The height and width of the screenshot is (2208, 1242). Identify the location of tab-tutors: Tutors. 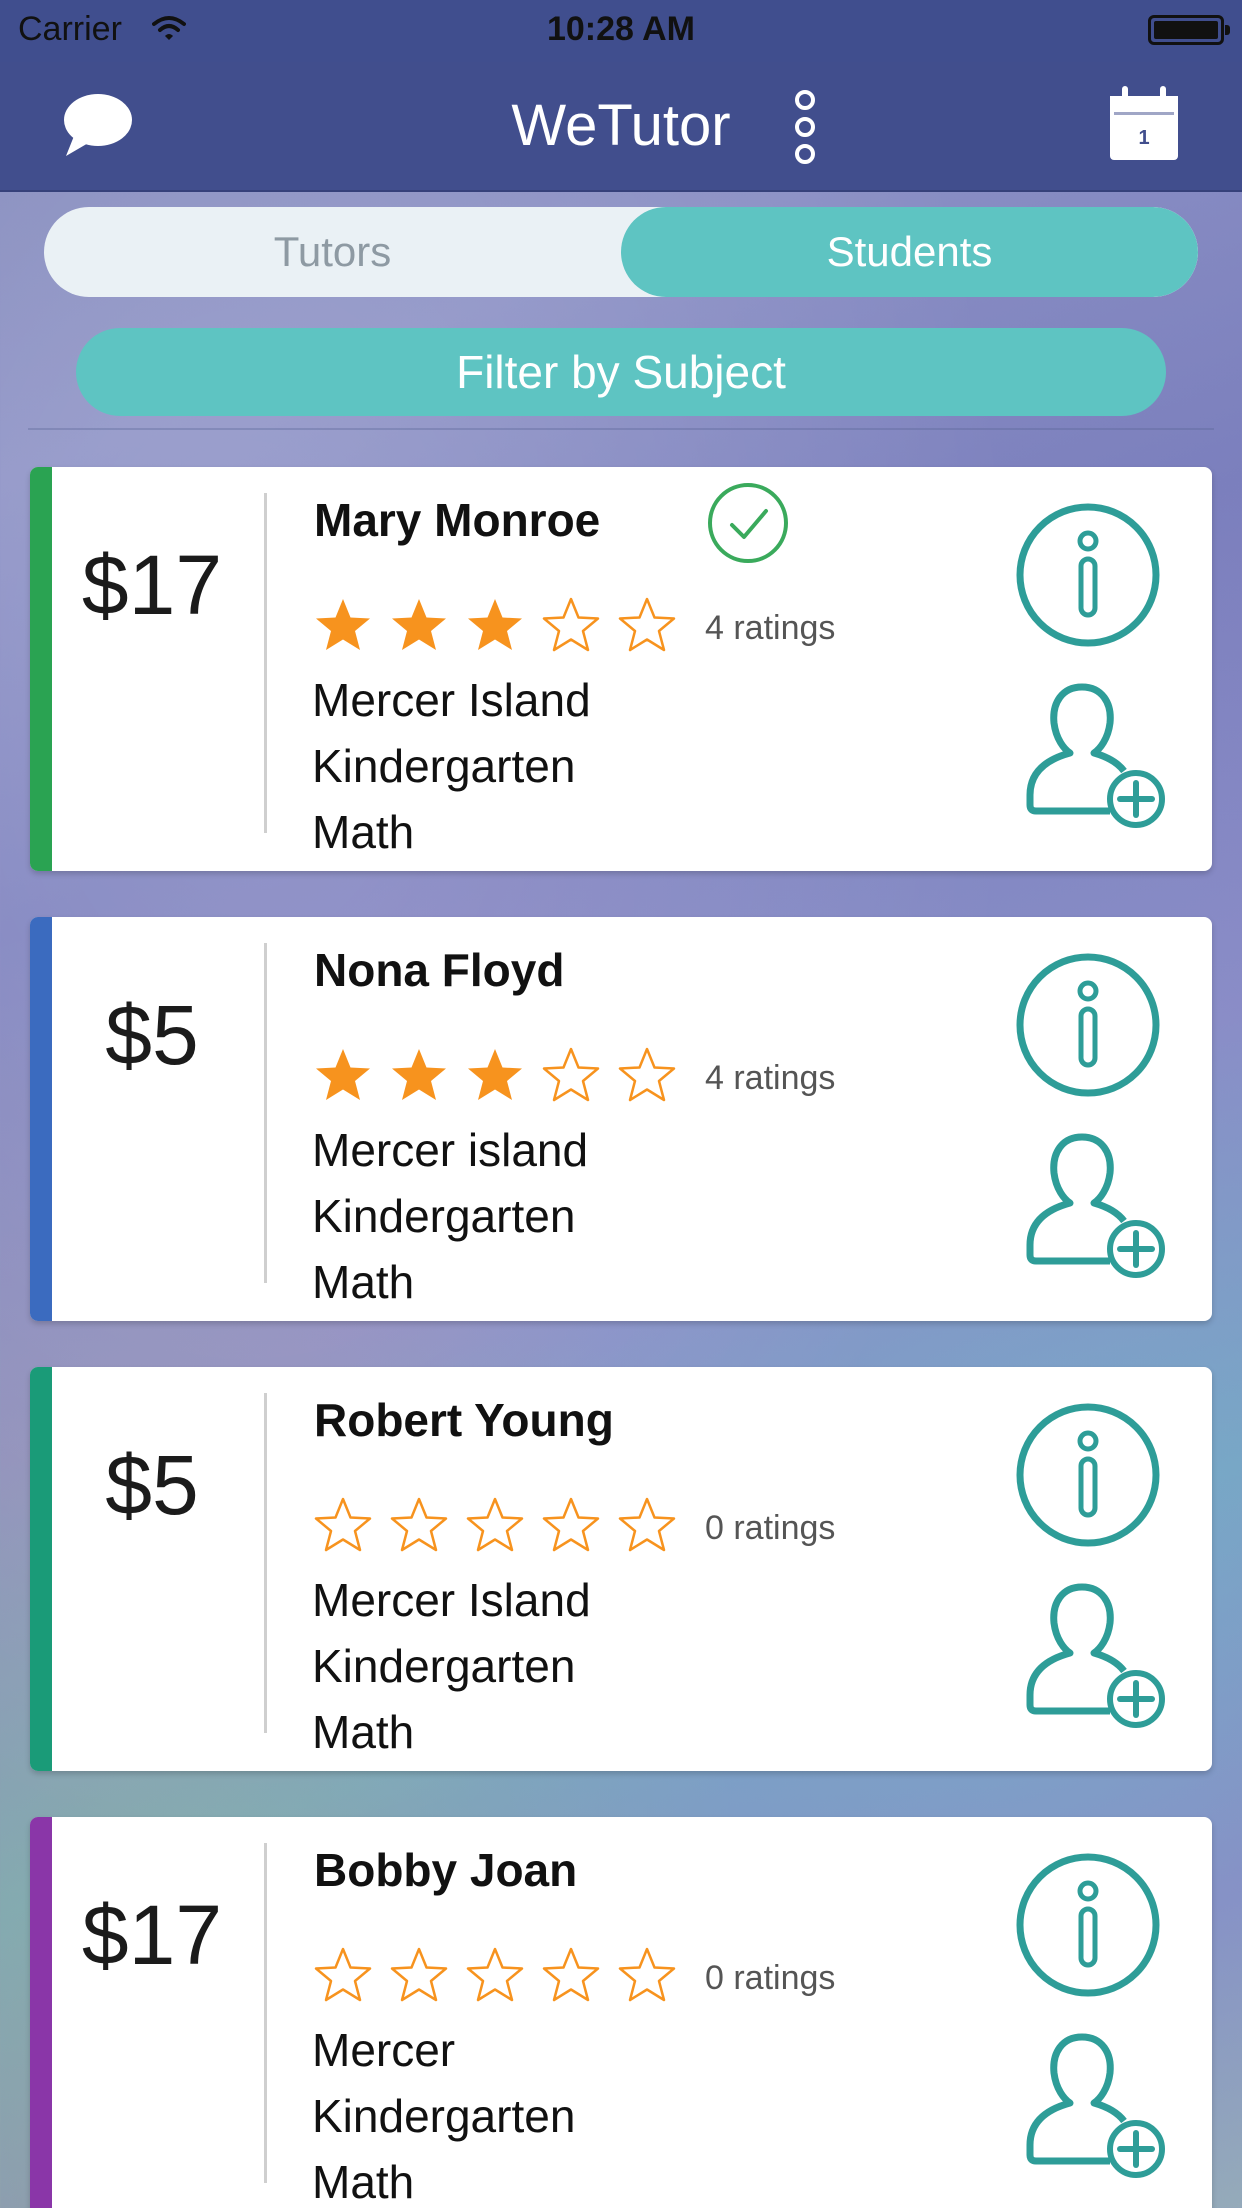
(332, 252).